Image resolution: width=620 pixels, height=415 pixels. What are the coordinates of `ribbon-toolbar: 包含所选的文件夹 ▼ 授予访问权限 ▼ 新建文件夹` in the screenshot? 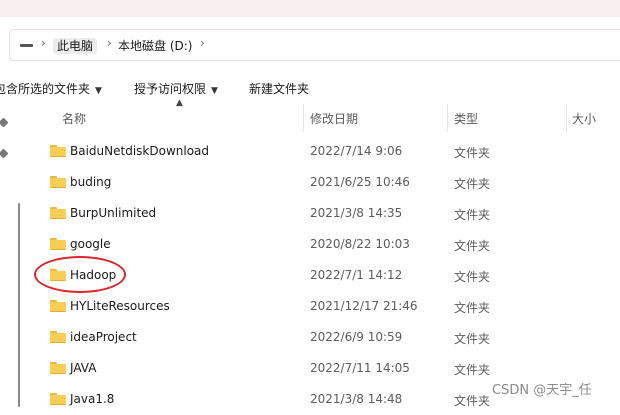 It's located at (310, 88).